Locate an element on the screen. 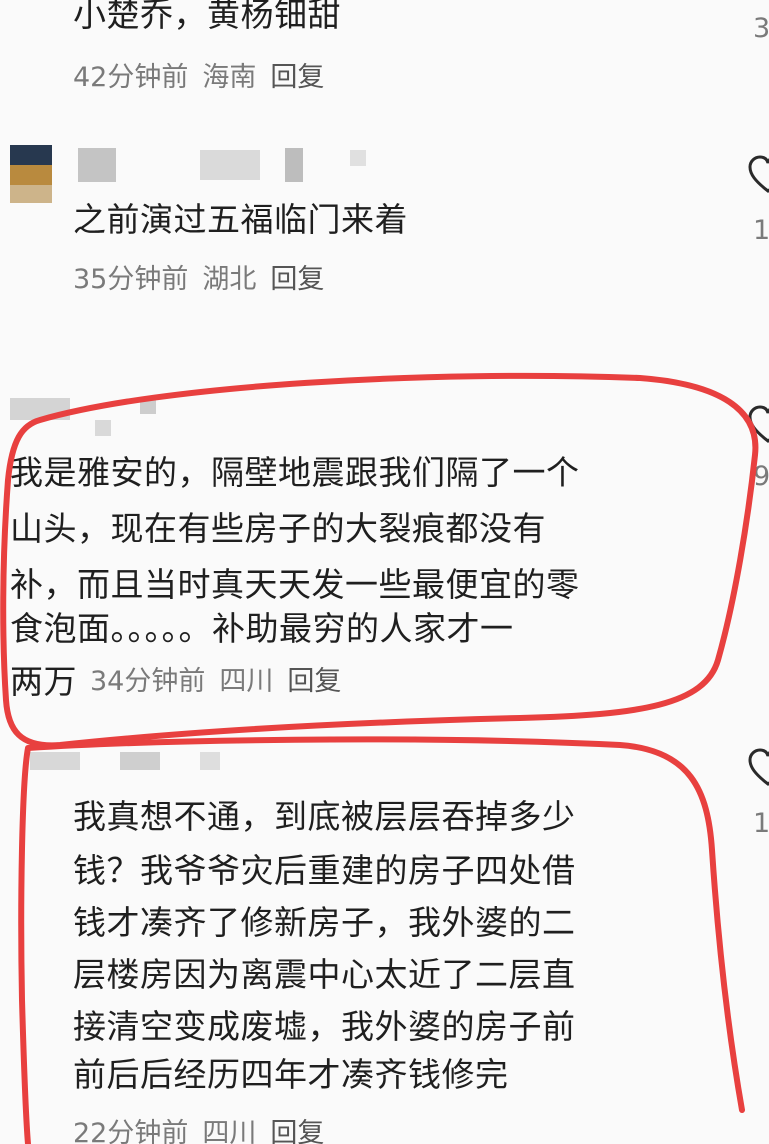 The width and height of the screenshot is (769, 1144). comment-3-text-line-1: 我是雅安的，隔壁地震跟我们隔了一个 is located at coordinates (295, 472).